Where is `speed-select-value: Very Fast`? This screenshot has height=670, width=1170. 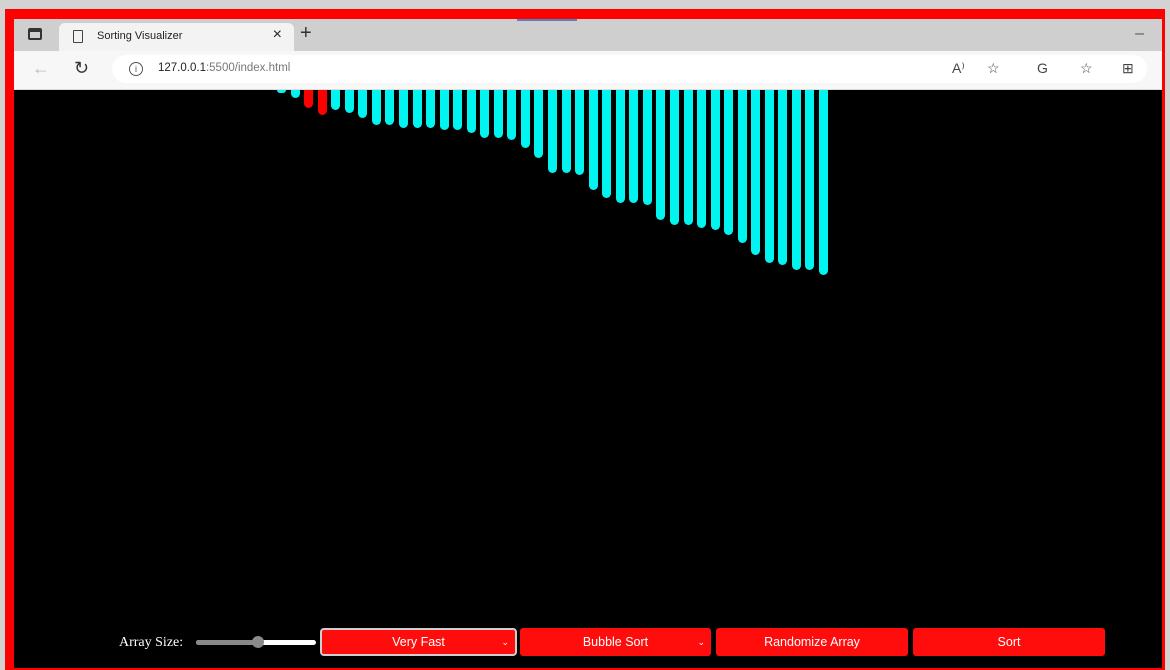
speed-select-value: Very Fast is located at coordinates (418, 642).